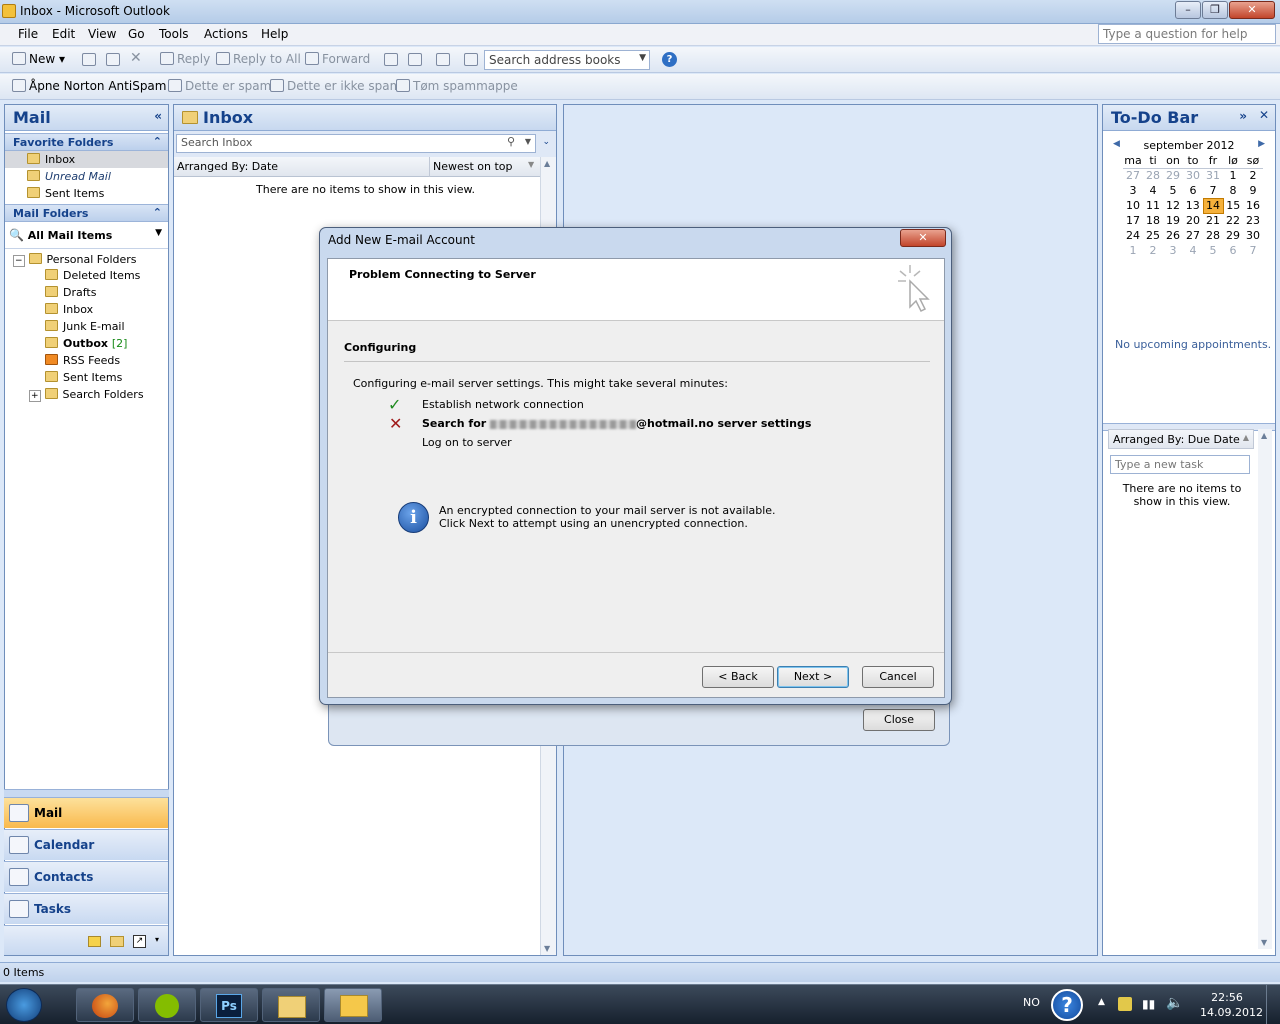 The width and height of the screenshot is (1280, 1024). What do you see at coordinates (35, 396) in the screenshot?
I see `expand-tree-icon: +` at bounding box center [35, 396].